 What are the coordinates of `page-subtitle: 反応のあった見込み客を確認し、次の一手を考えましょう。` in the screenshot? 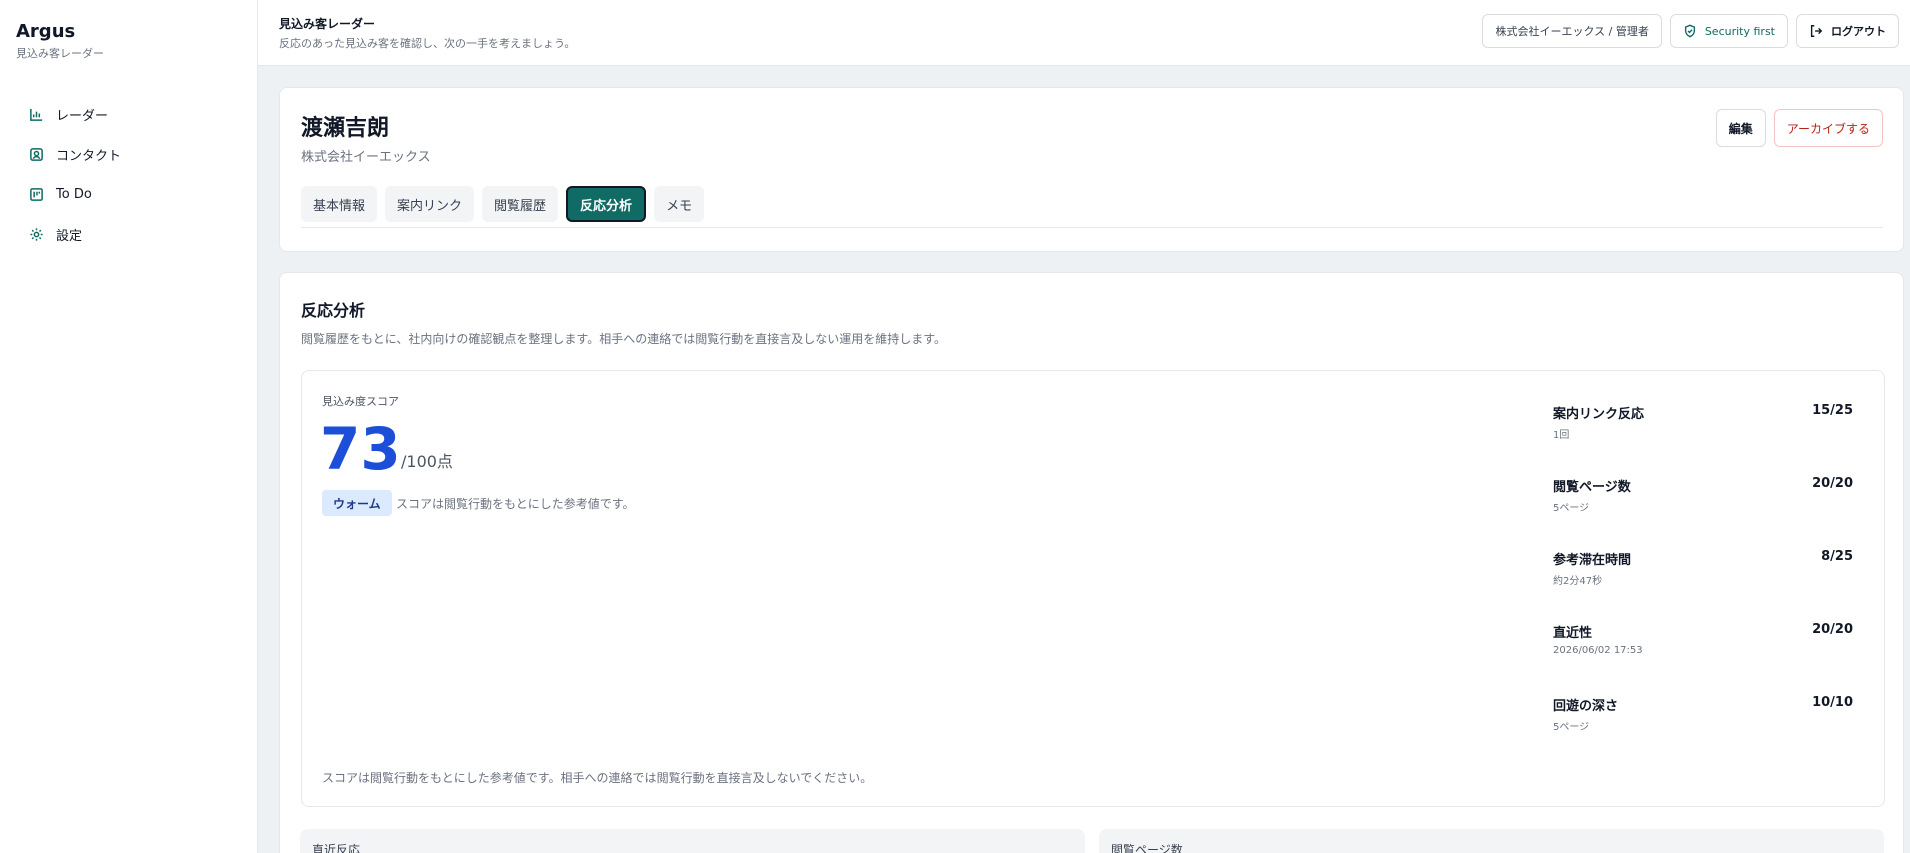 It's located at (427, 43).